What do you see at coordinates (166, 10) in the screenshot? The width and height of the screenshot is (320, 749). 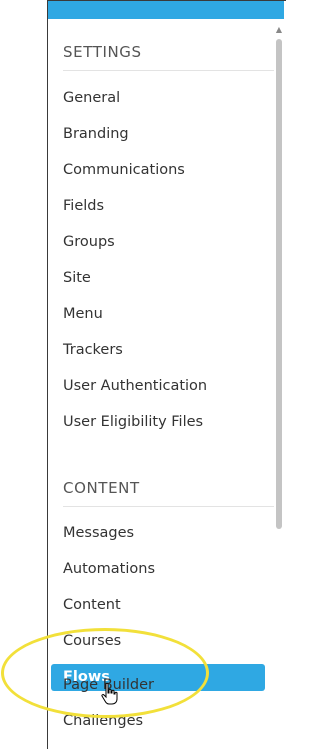 I see `sidebar-top-bar` at bounding box center [166, 10].